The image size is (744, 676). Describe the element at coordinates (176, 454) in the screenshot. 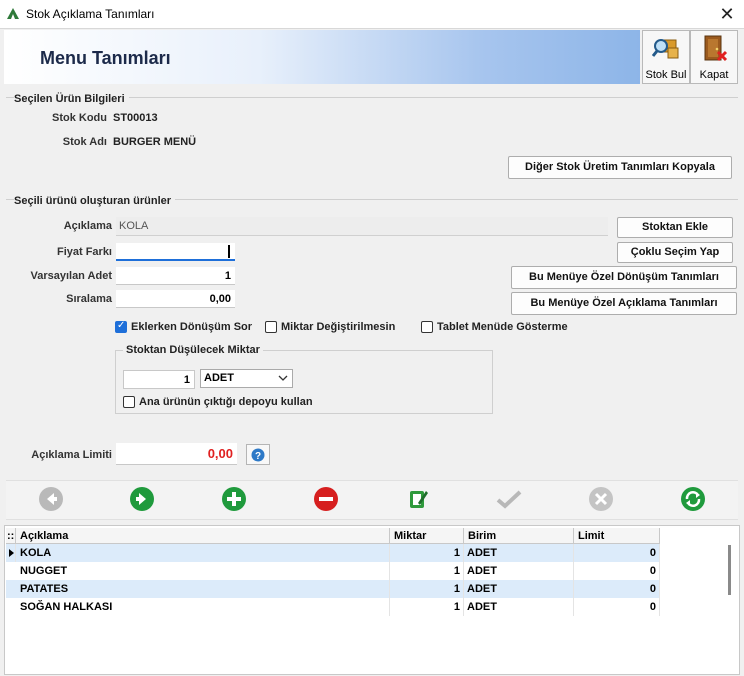

I see `aciklama-limiti-input: 0,00` at that location.